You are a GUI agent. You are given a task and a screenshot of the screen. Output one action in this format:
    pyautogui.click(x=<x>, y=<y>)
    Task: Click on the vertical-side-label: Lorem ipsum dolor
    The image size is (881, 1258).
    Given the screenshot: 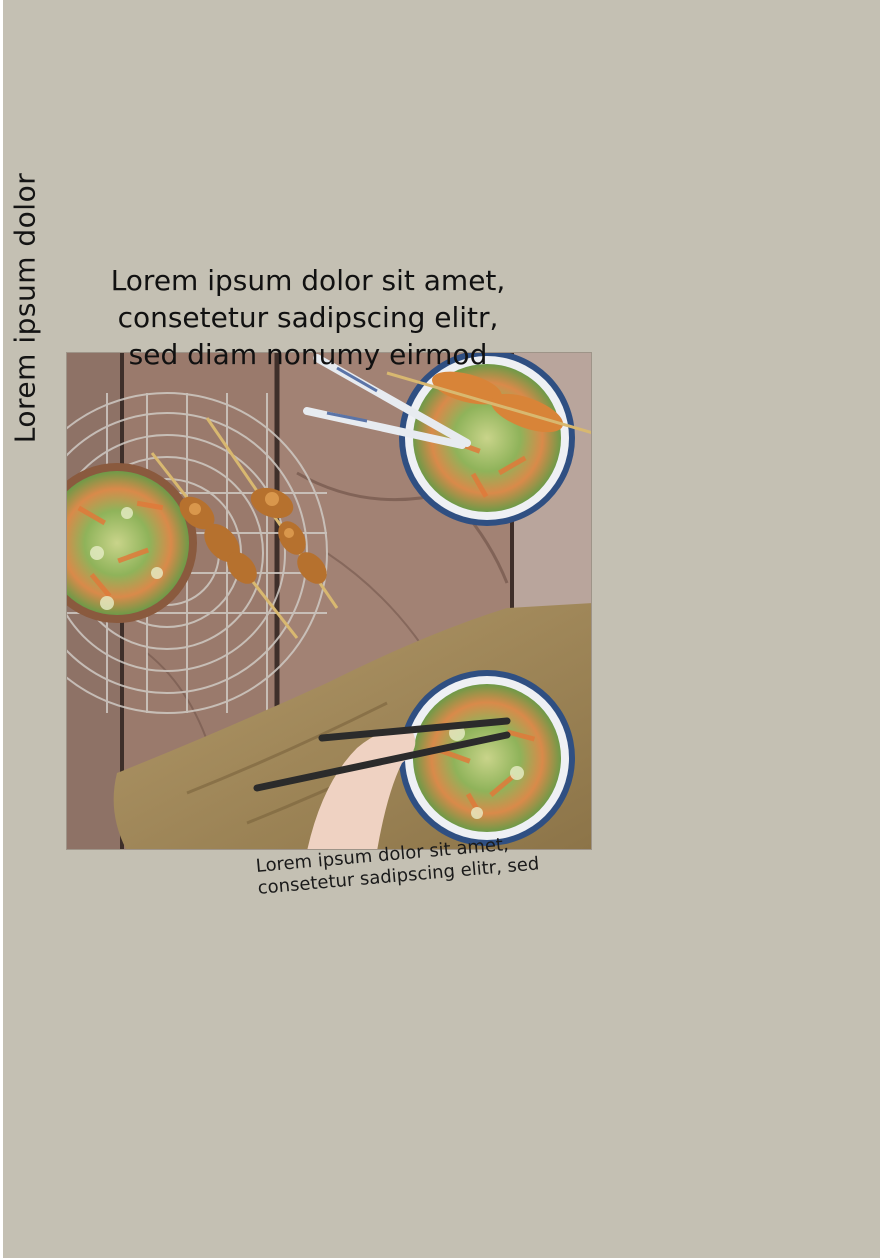 What is the action you would take?
    pyautogui.click(x=25, y=308)
    